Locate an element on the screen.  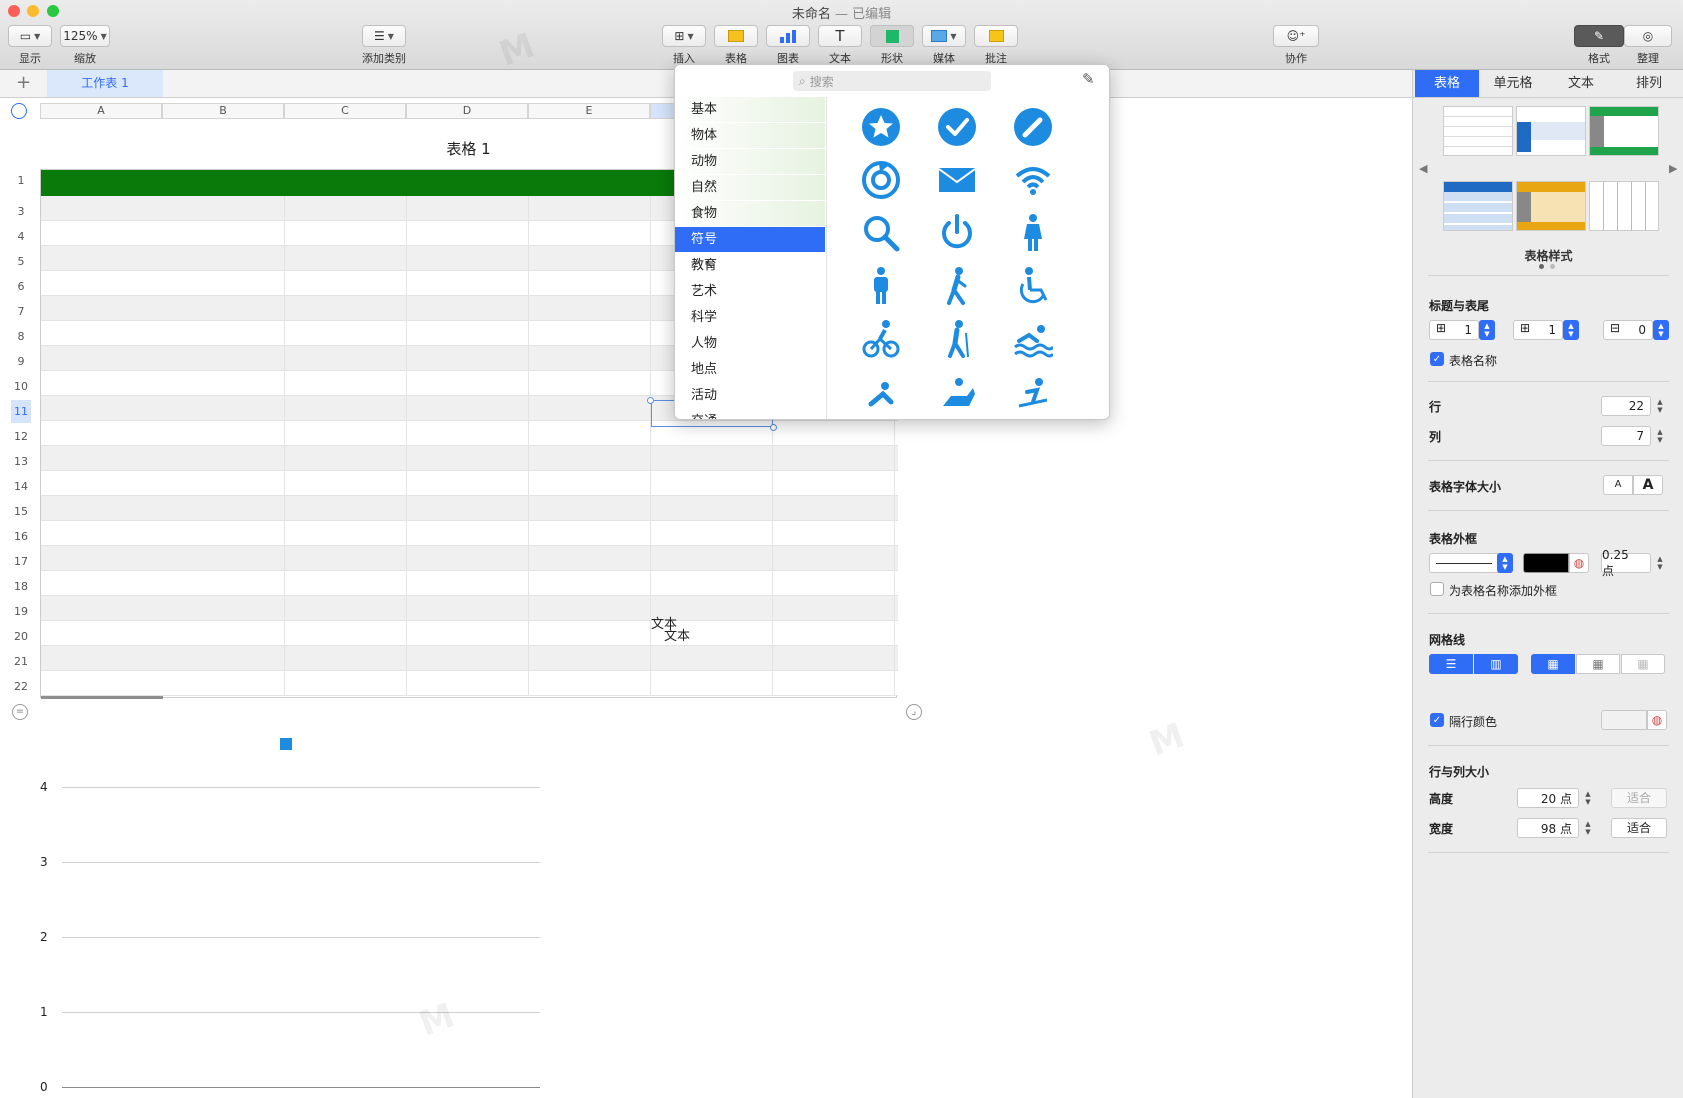
row-header: 14 is located at coordinates (21, 486).